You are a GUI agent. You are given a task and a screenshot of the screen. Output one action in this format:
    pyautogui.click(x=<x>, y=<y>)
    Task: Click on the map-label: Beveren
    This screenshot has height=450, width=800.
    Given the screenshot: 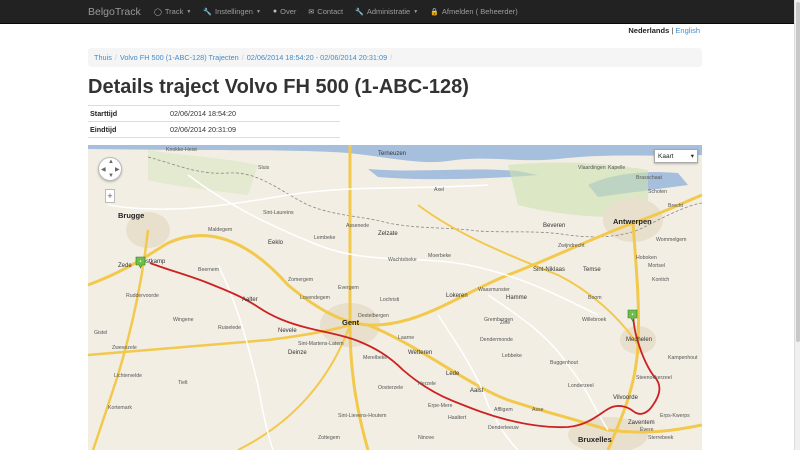 What is the action you would take?
    pyautogui.click(x=554, y=226)
    